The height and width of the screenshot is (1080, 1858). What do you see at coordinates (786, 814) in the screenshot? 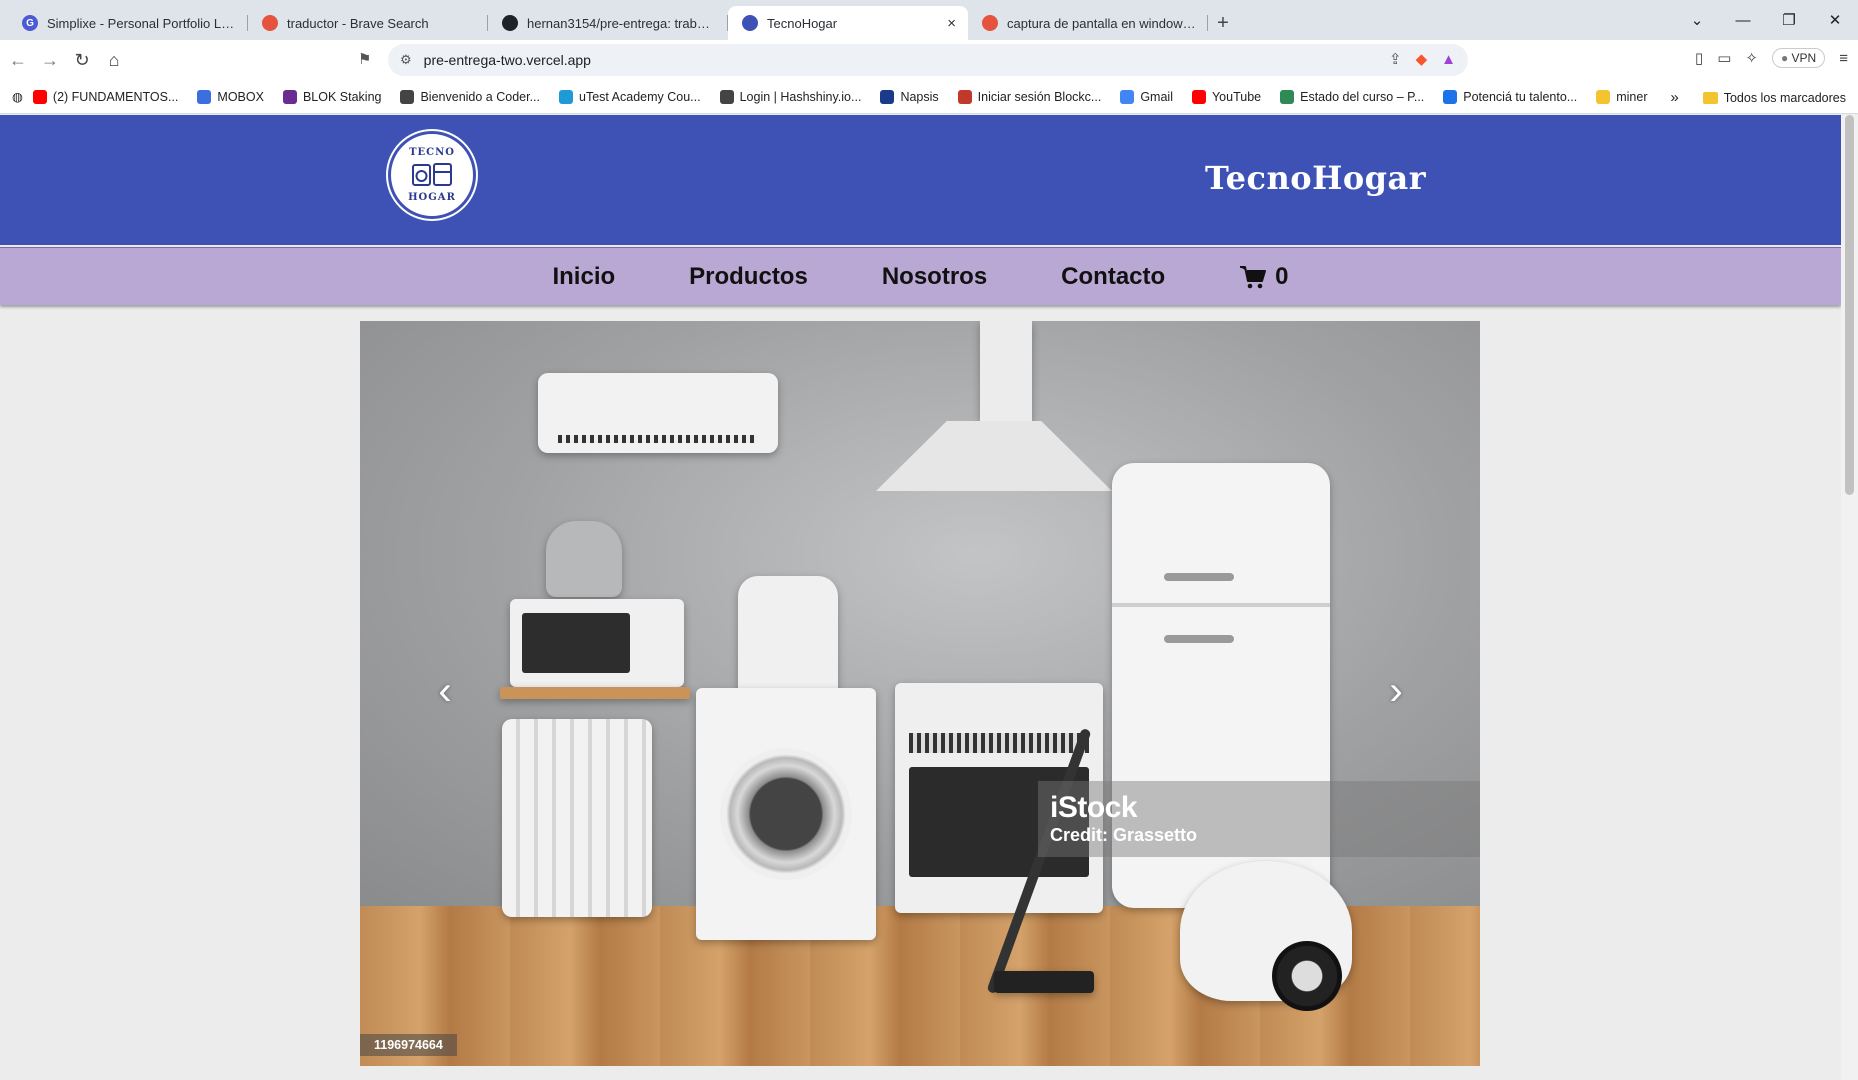
I see `washing-machine-image` at bounding box center [786, 814].